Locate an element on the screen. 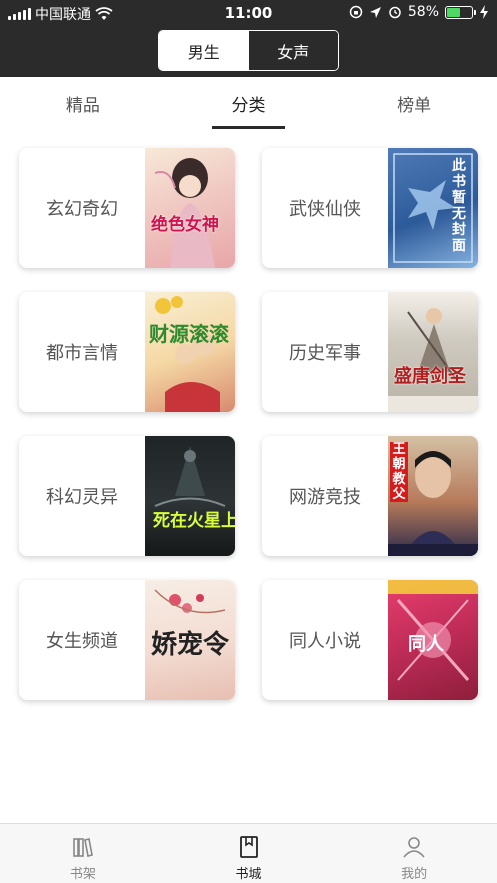 This screenshot has width=497, height=883. top-header: 中国联通 11:00 58% 男生 女声 is located at coordinates (248, 38).